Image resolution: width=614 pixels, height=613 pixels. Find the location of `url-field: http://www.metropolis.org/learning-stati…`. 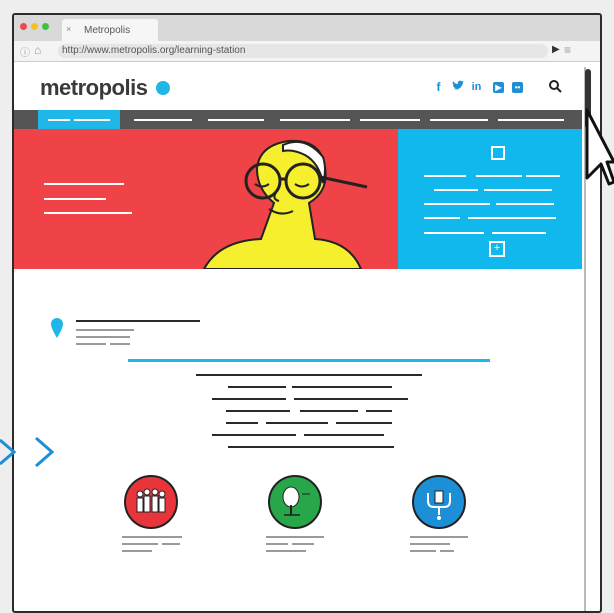

url-field: http://www.metropolis.org/learning-stati… is located at coordinates (303, 51).